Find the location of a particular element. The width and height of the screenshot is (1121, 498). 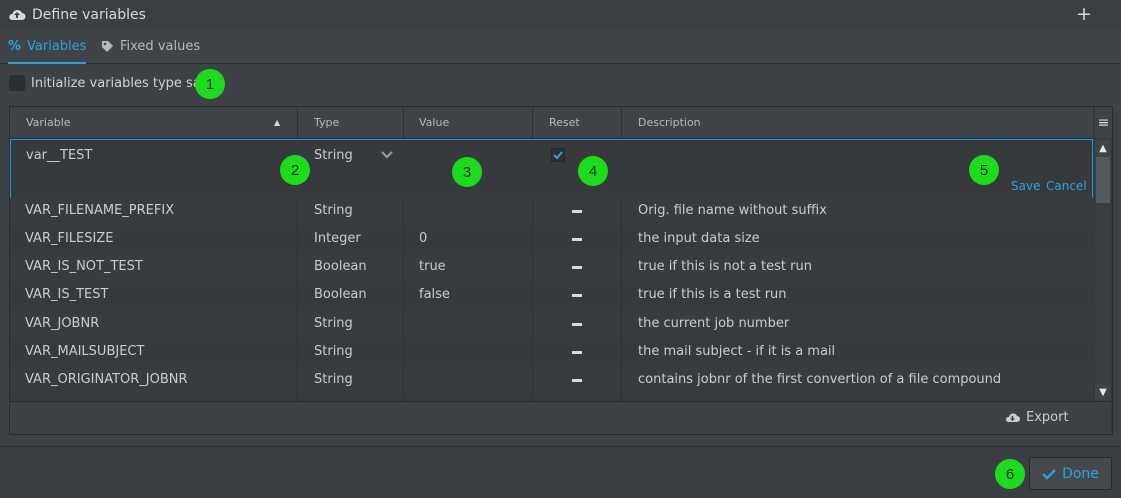

sort-asc-icon: ▲ is located at coordinates (277, 122).